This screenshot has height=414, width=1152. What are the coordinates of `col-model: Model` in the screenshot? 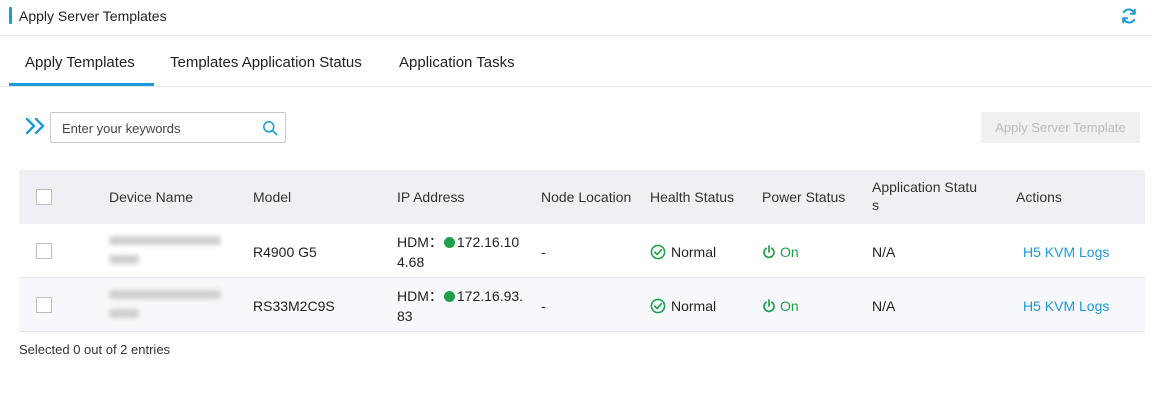 It's located at (272, 197).